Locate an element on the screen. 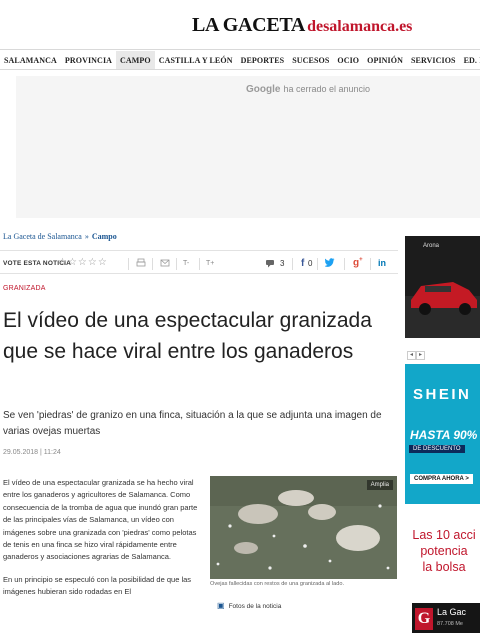  ad-carousel-controls: ◂ ▸ is located at coordinates (417, 355).